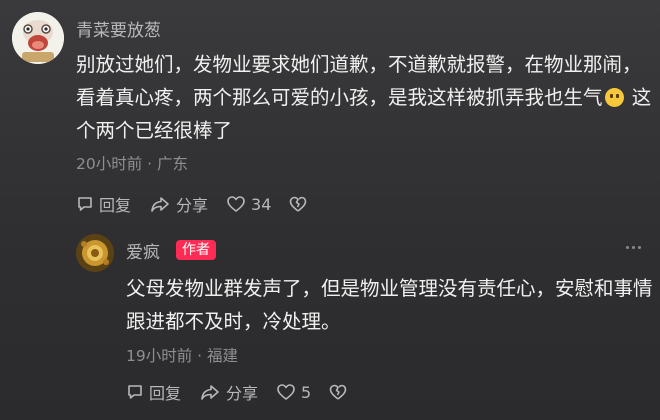 The height and width of the screenshot is (420, 660). I want to click on cartoon-avatar-icon, so click(38, 38).